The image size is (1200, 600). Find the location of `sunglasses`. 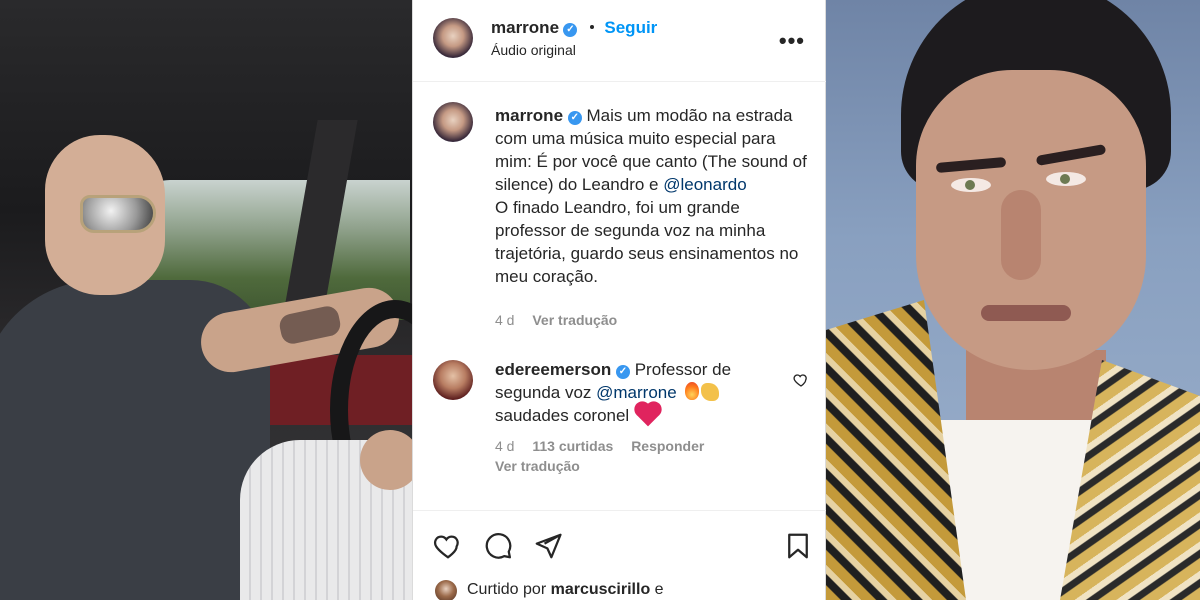

sunglasses is located at coordinates (118, 214).